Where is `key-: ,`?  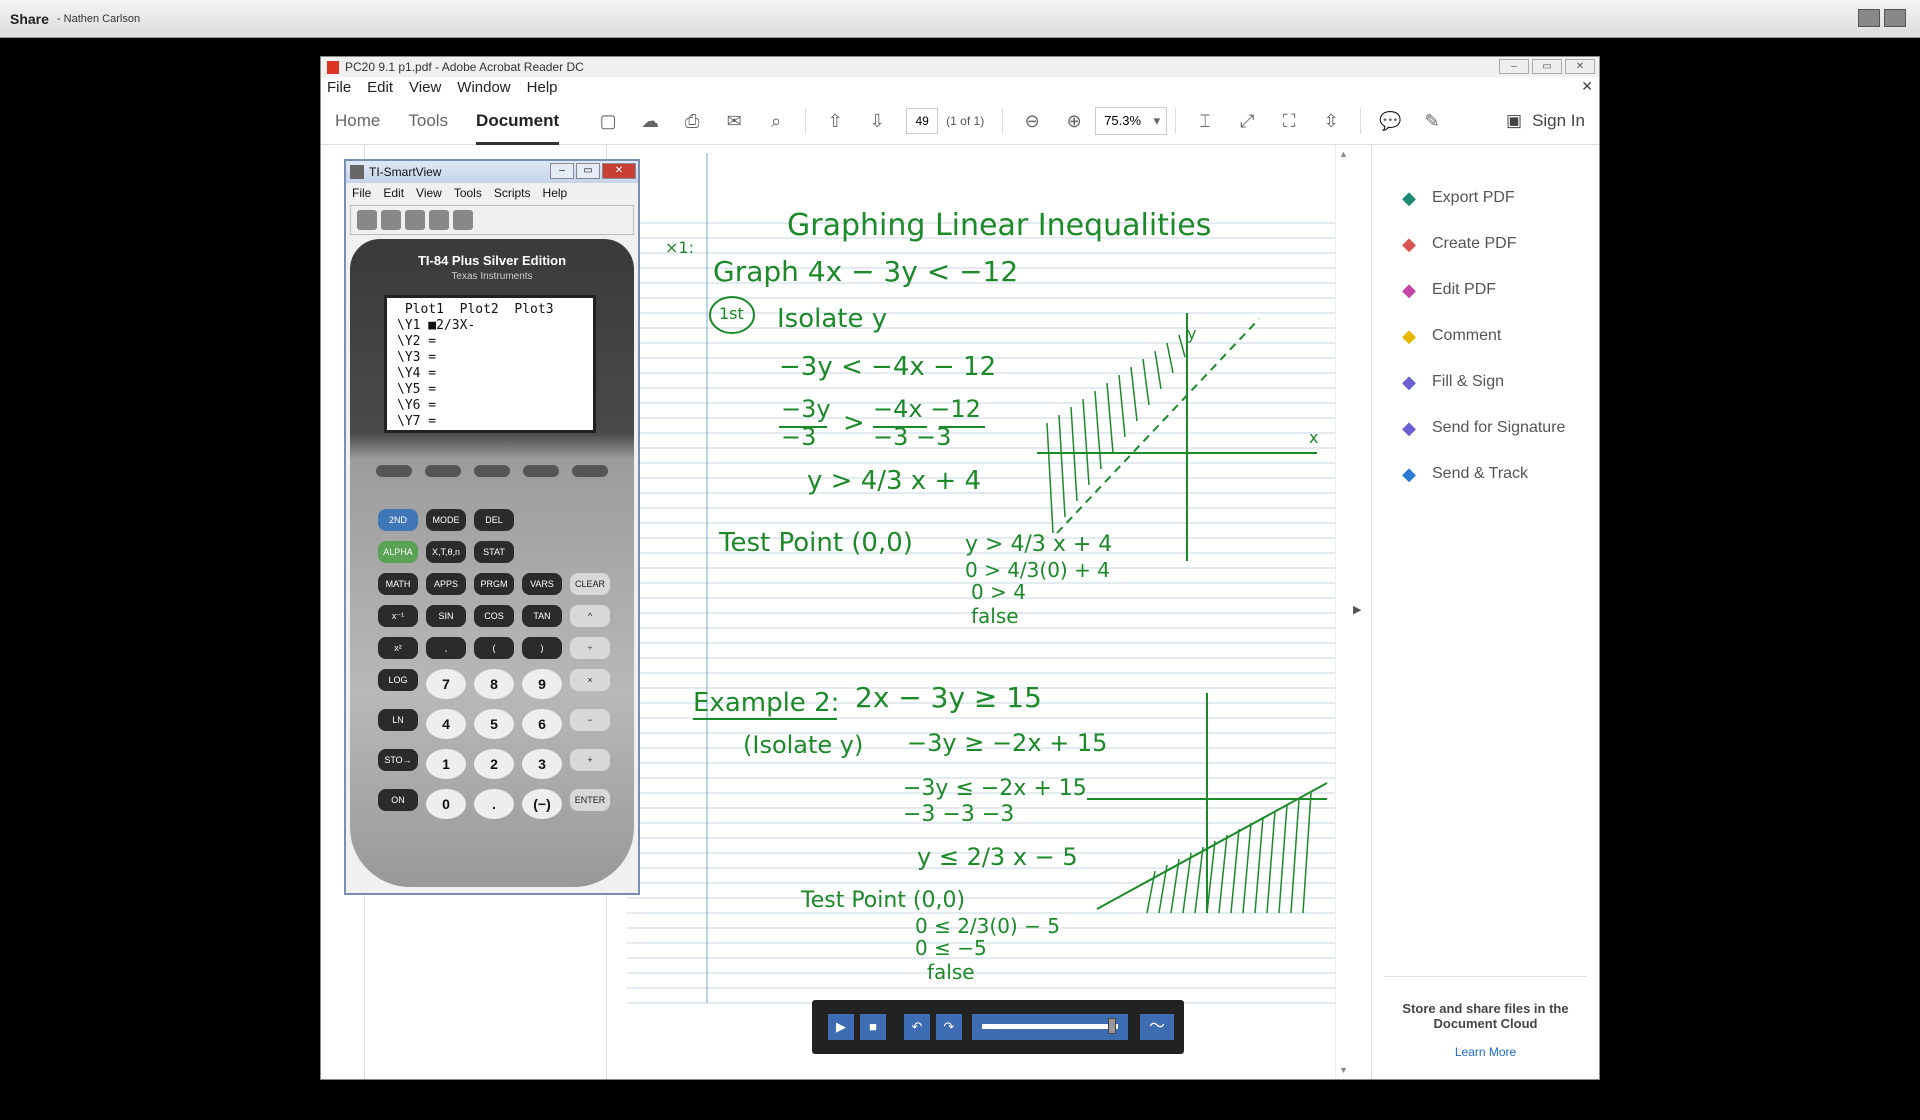
key-: , is located at coordinates (446, 648).